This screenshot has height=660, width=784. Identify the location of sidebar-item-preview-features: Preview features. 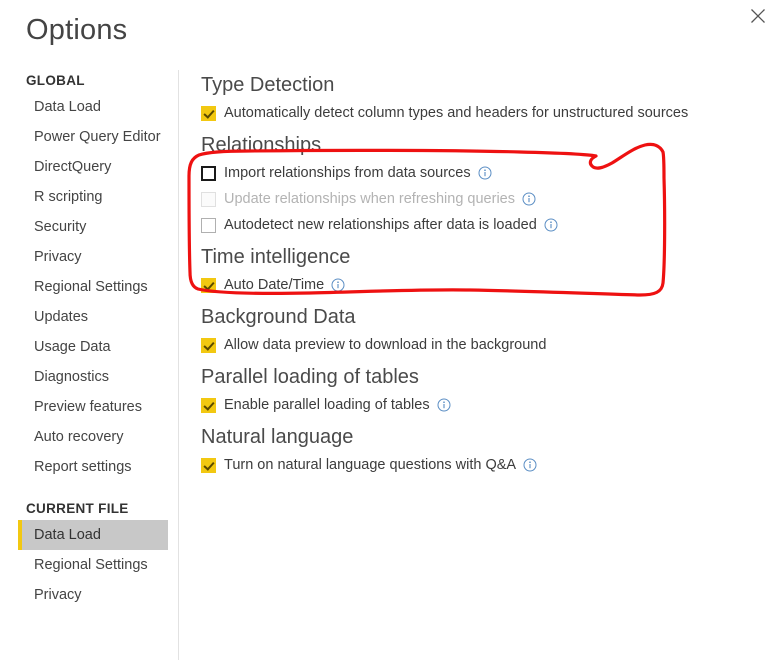
(89, 407).